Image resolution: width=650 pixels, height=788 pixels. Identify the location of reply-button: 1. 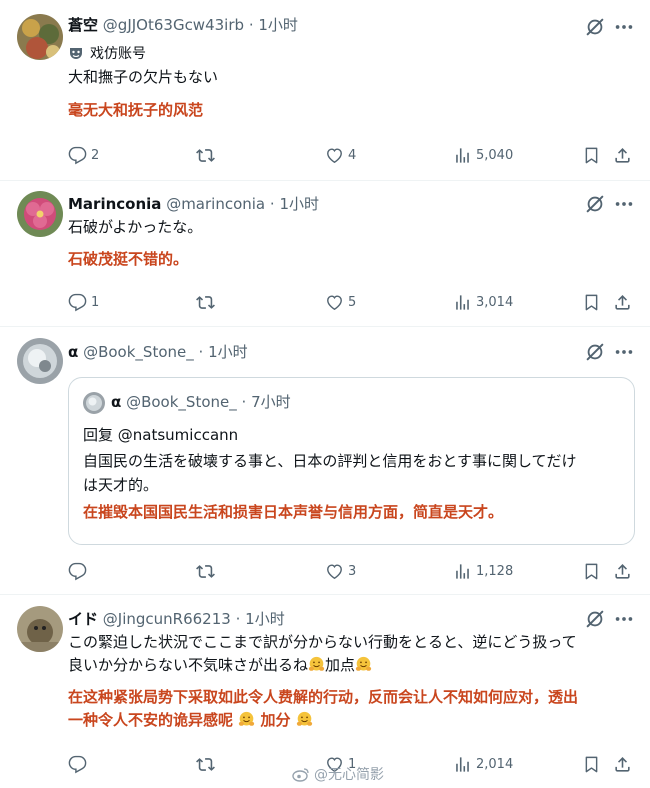
(83, 302).